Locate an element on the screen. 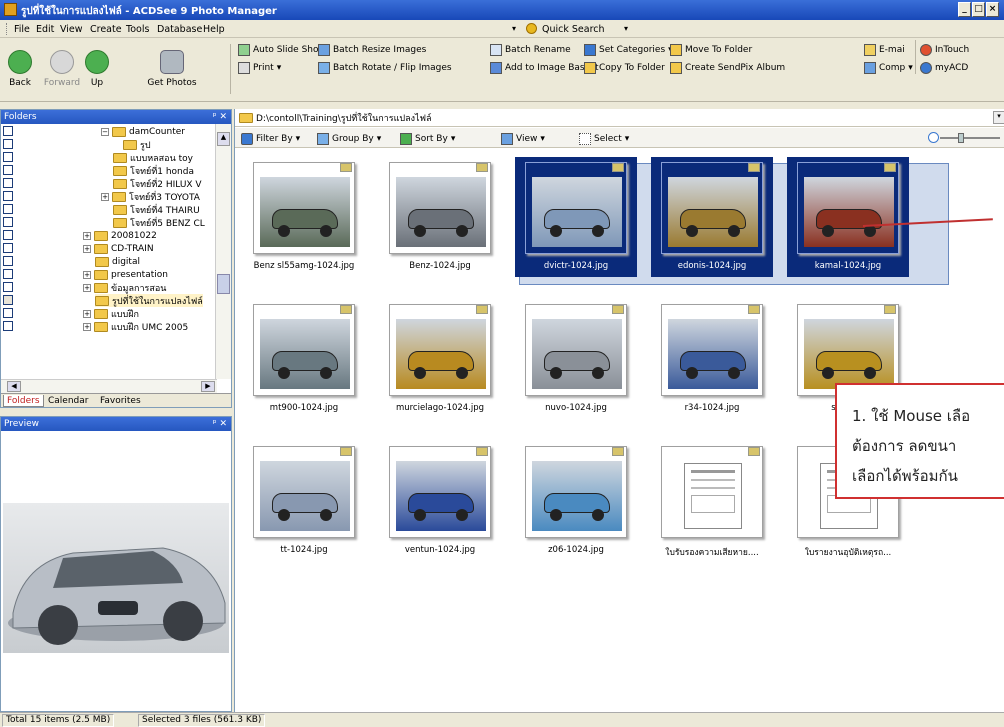  tree-item-digital: digital is located at coordinates (117, 261).